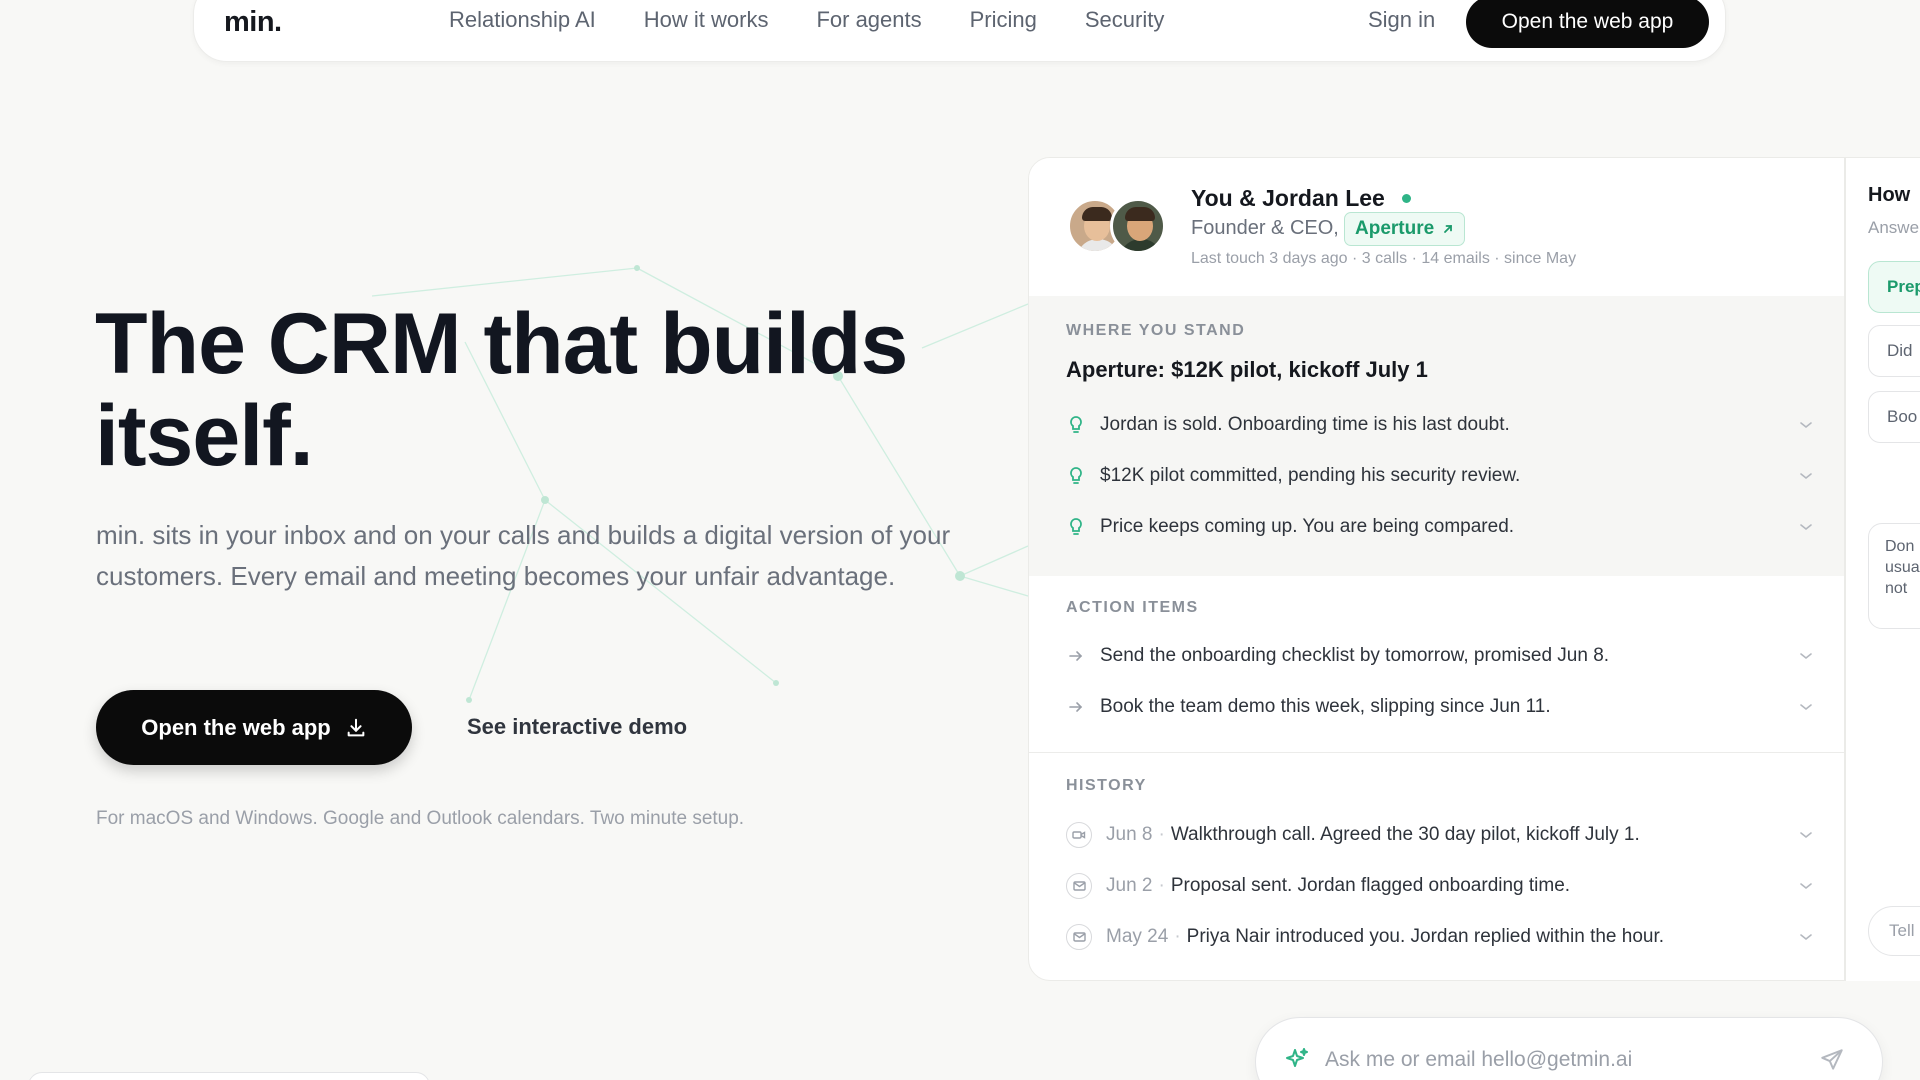 The width and height of the screenshot is (1920, 1080). What do you see at coordinates (1137, 936) in the screenshot?
I see `history-date: May 24` at bounding box center [1137, 936].